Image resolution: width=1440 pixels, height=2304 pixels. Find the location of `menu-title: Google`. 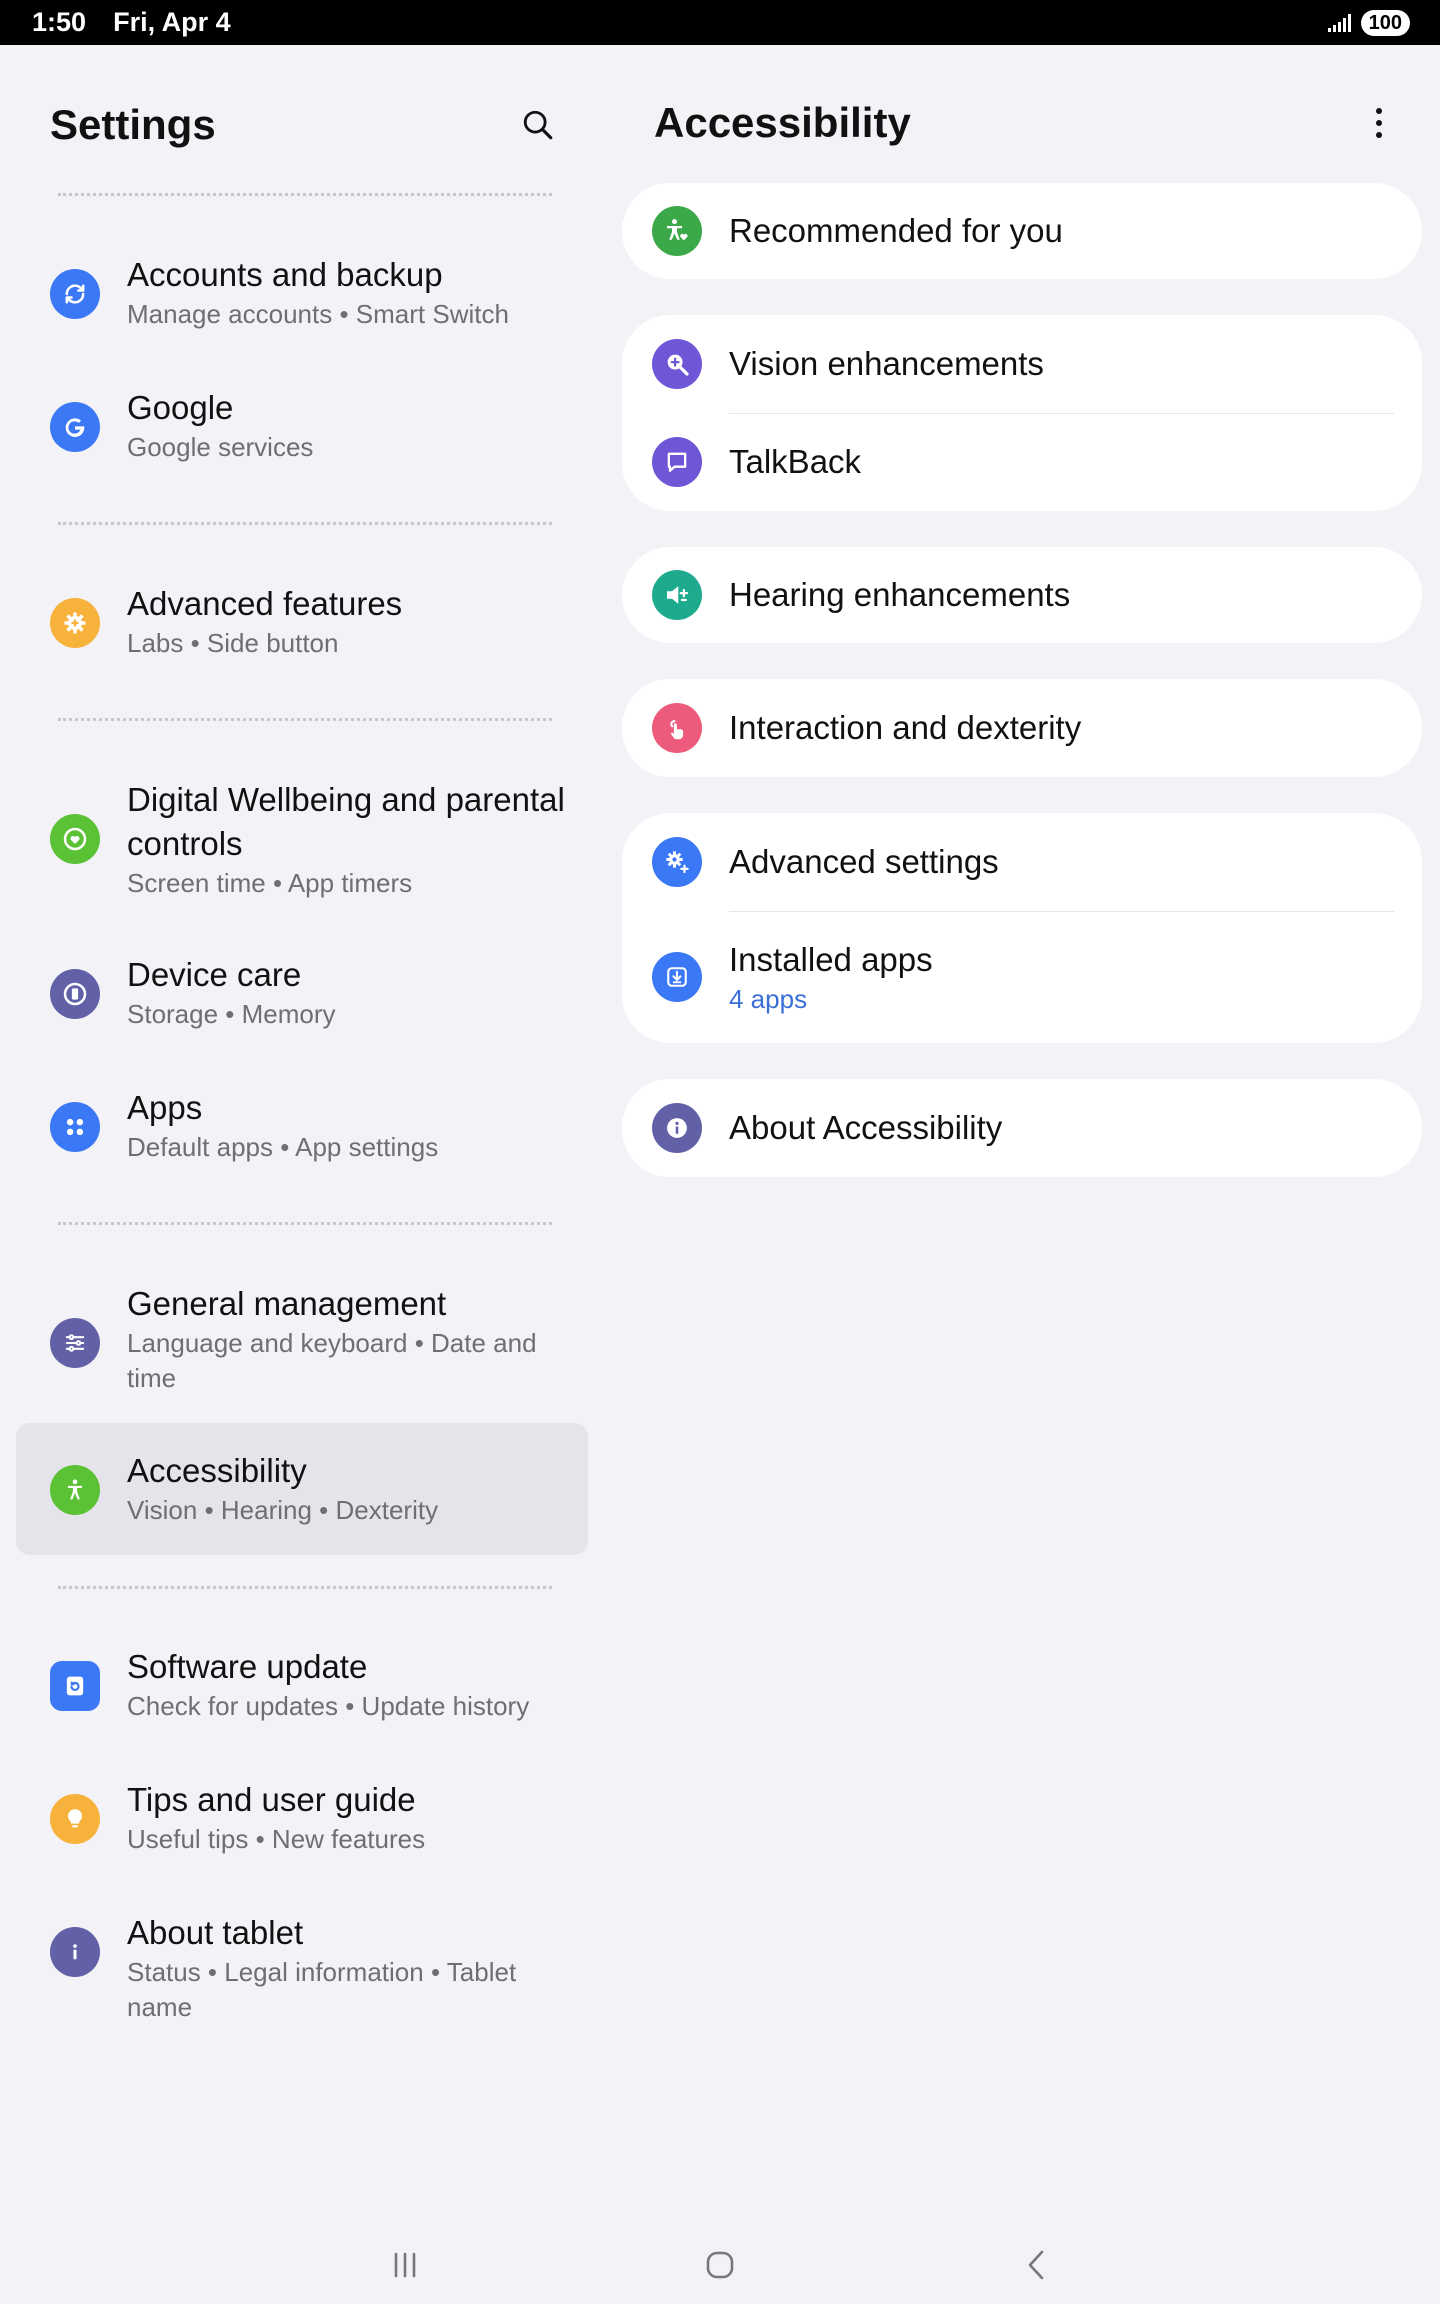

menu-title: Google is located at coordinates (180, 407).